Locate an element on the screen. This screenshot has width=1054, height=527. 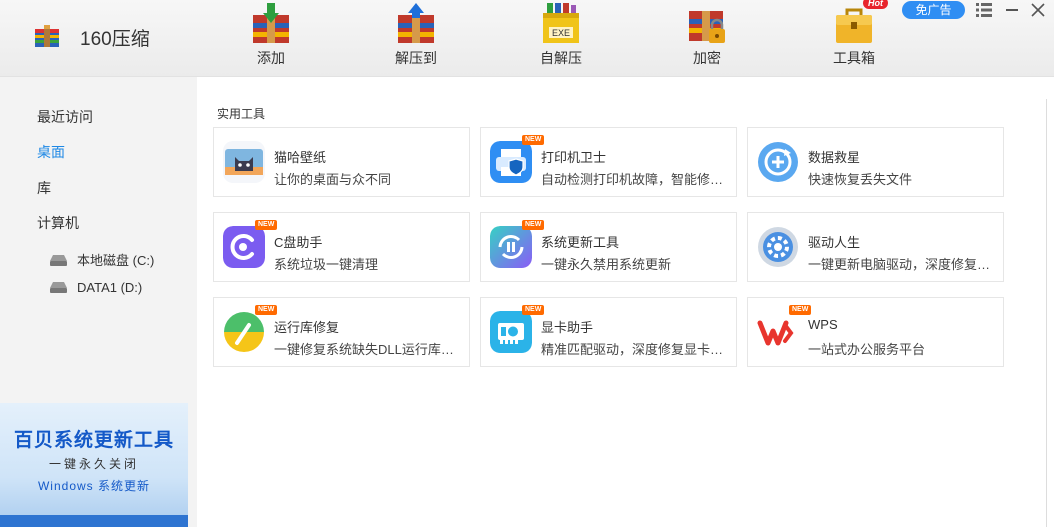
toolbox-icon is located at coordinates (854, 25).